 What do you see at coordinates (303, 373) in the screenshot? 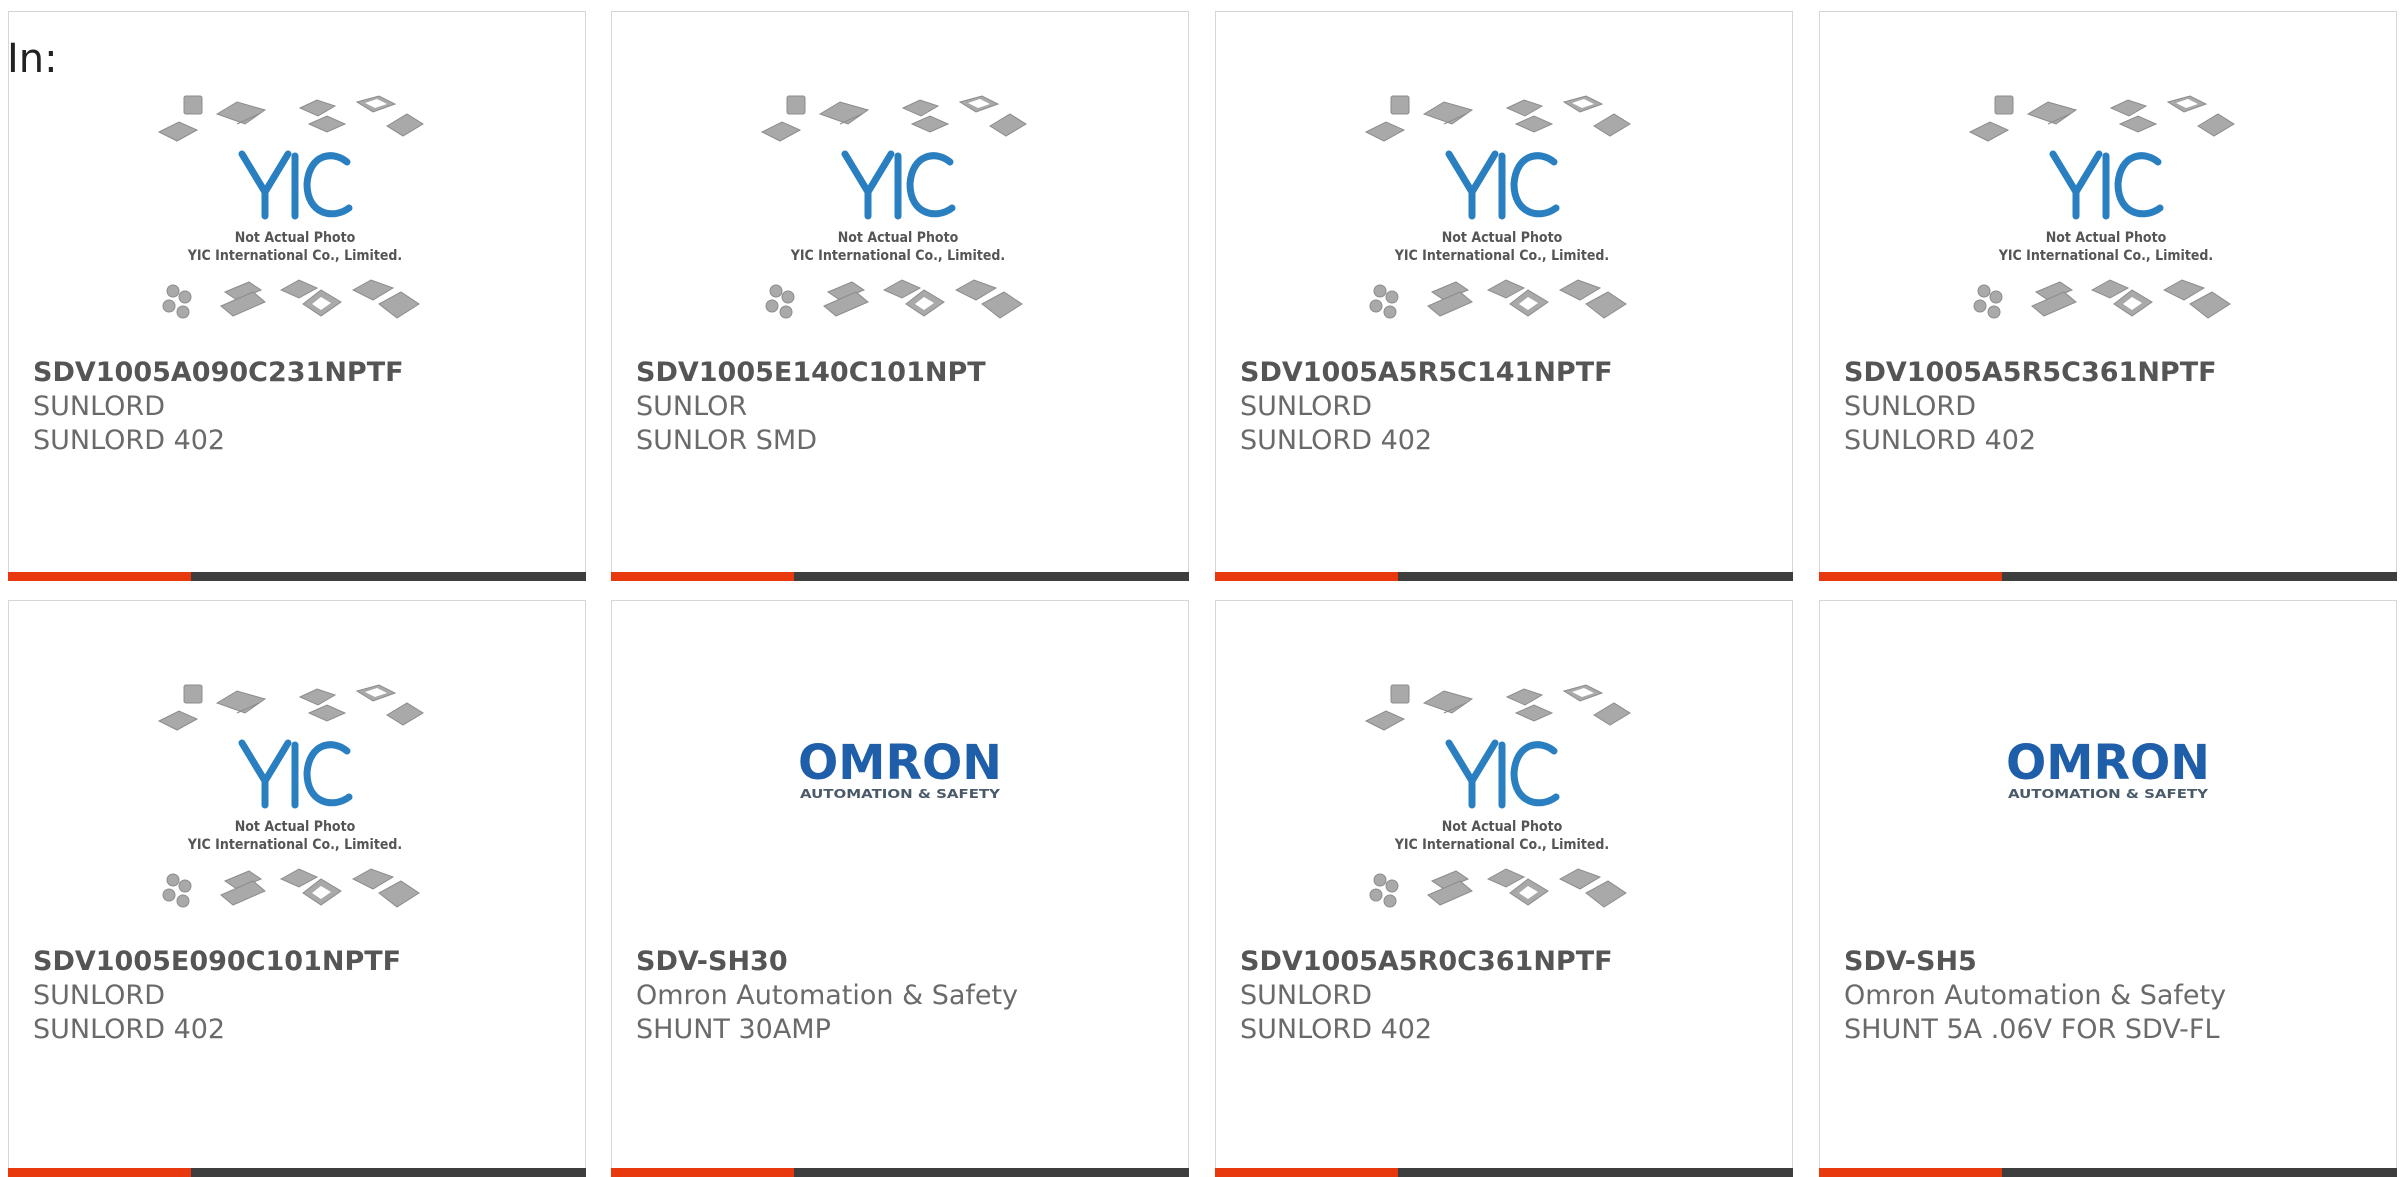
I see `part-number: SDV1005A090C231NPTF` at bounding box center [303, 373].